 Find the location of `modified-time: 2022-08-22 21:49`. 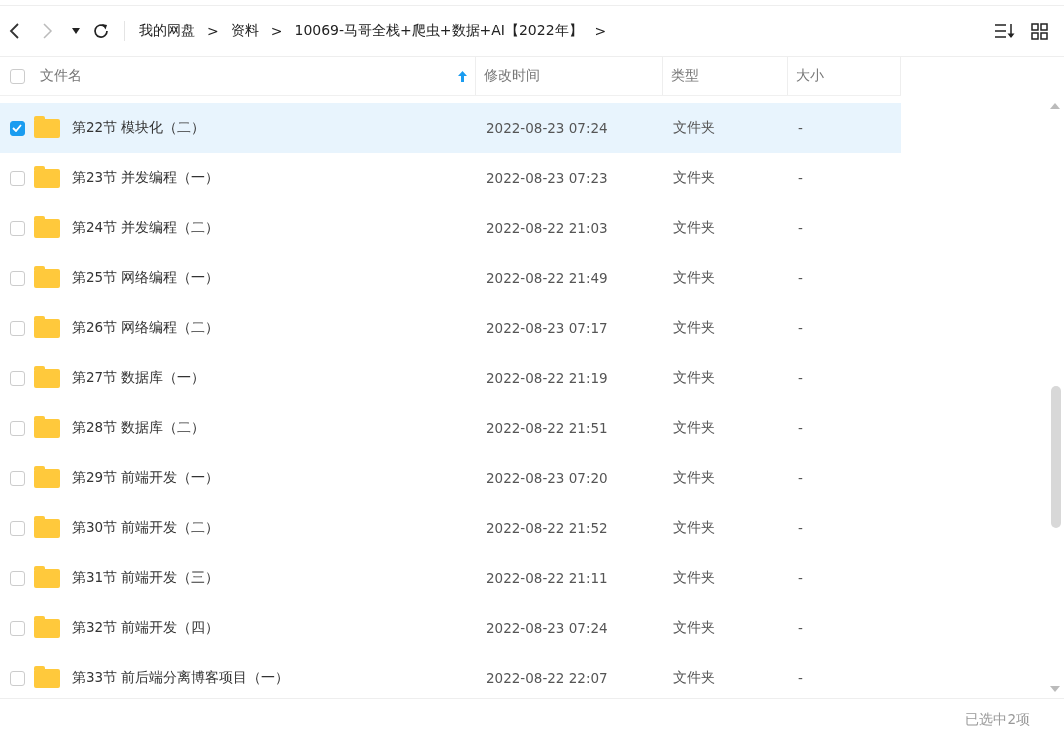

modified-time: 2022-08-22 21:49 is located at coordinates (547, 278).